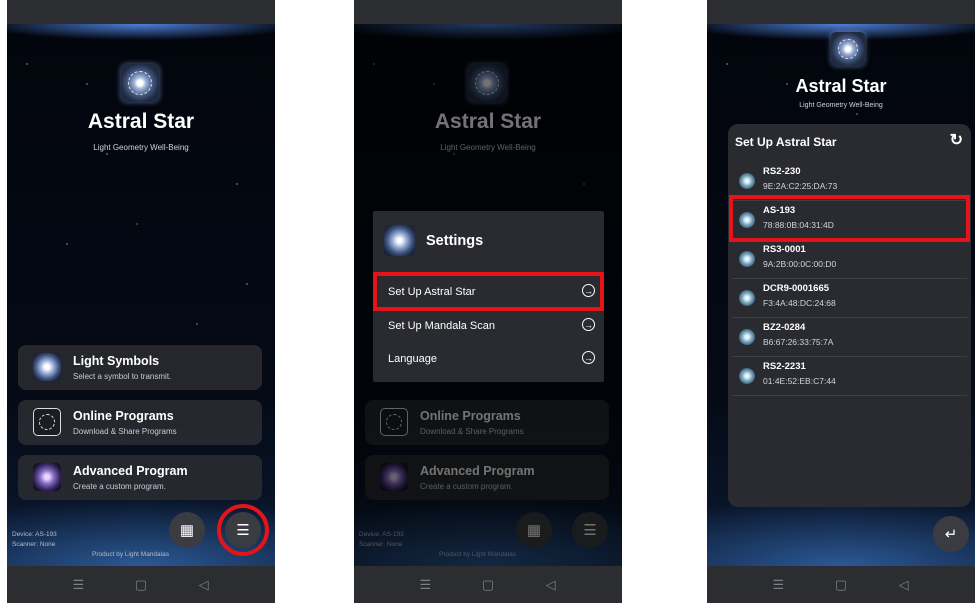  What do you see at coordinates (122, 376) in the screenshot?
I see `card-subtitle: Select a symbol to transmit.` at bounding box center [122, 376].